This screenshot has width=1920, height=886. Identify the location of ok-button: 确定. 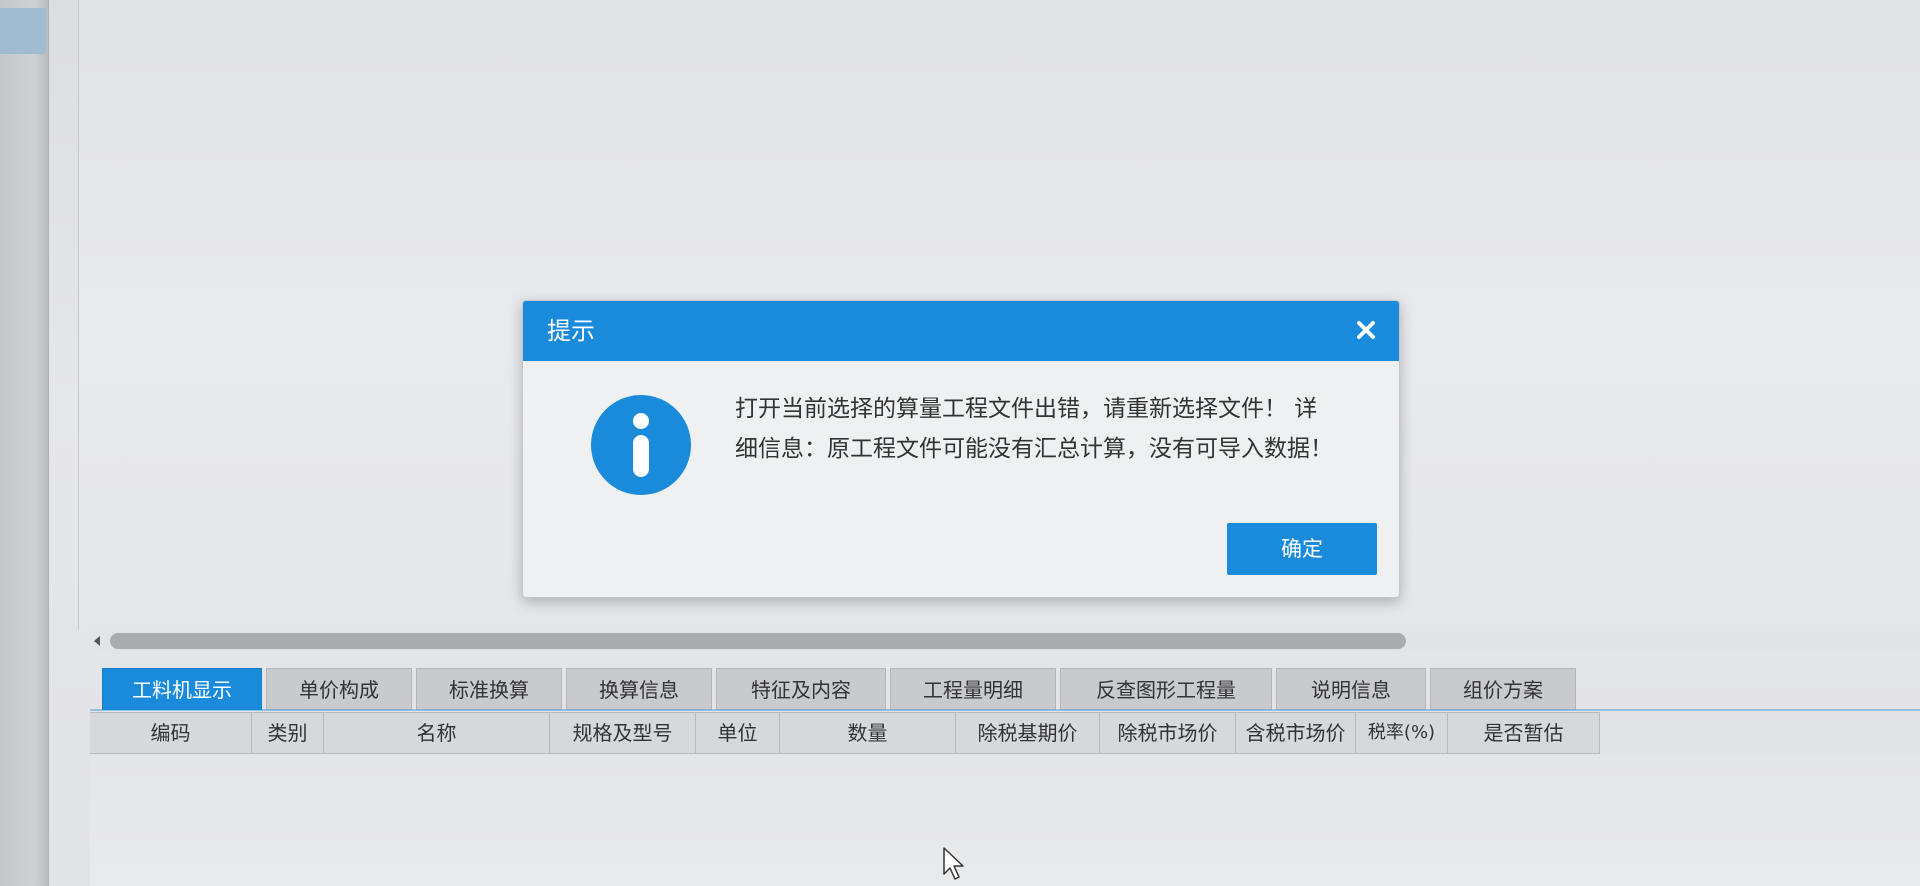
(1302, 549).